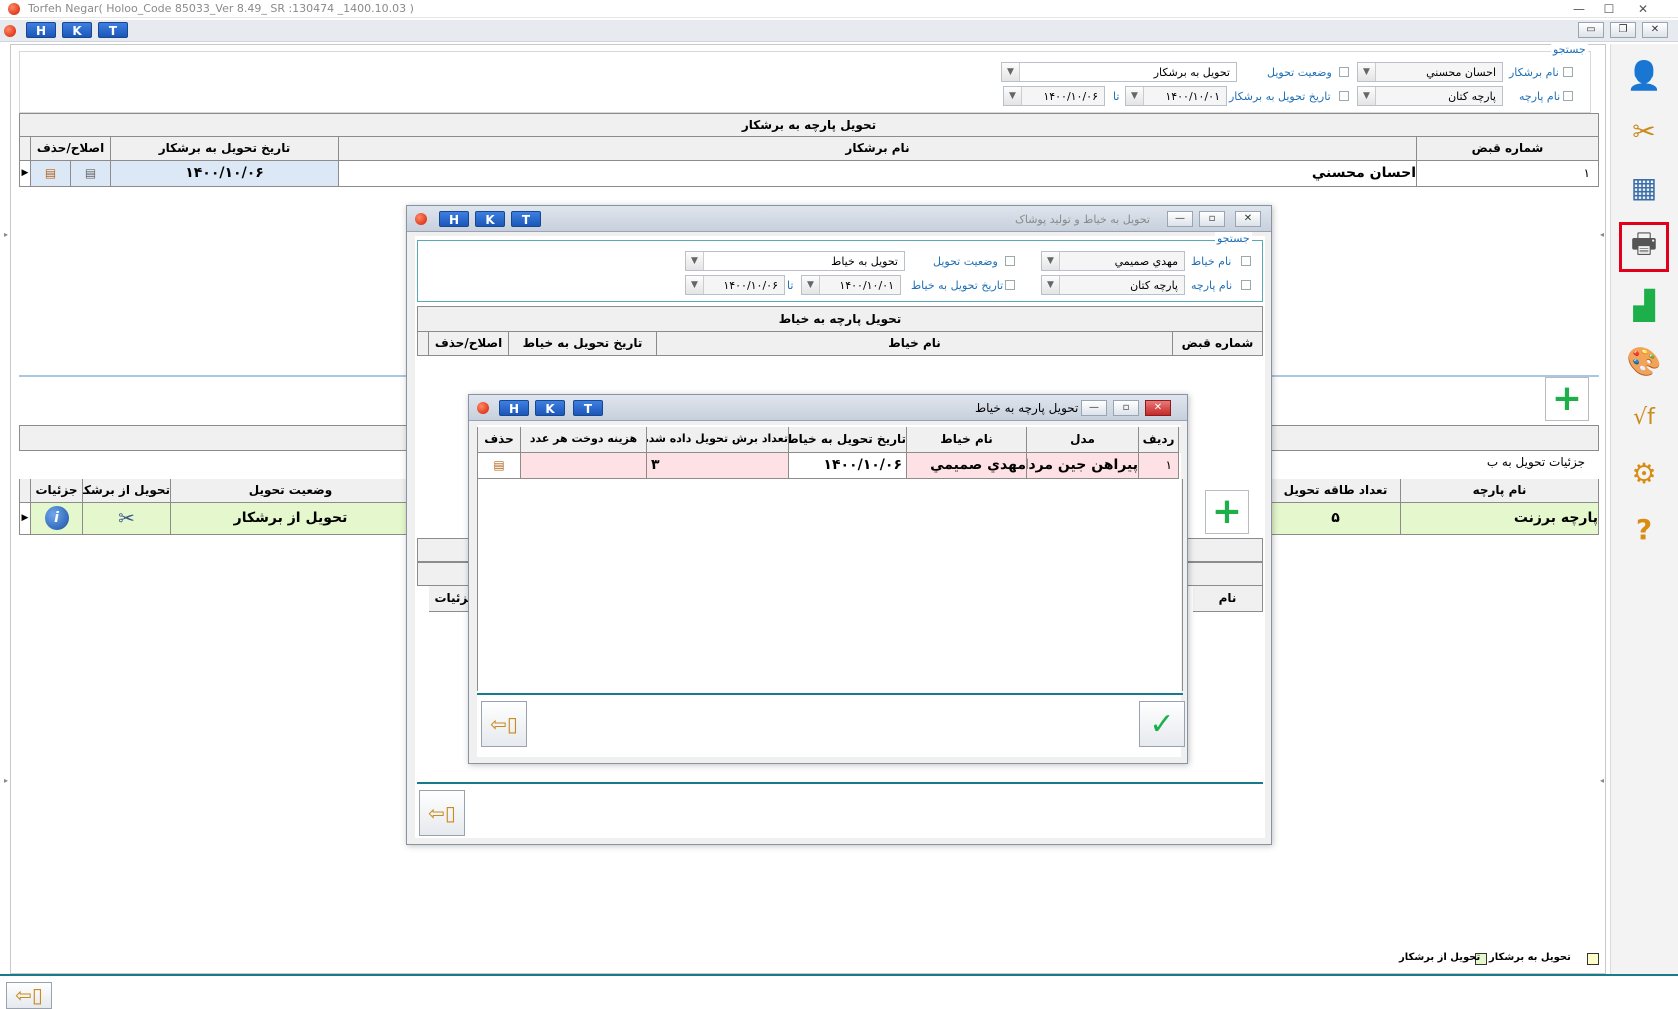  What do you see at coordinates (1430, 72) in the screenshot?
I see `cutter-name-combo: ▼ احسان محسني` at bounding box center [1430, 72].